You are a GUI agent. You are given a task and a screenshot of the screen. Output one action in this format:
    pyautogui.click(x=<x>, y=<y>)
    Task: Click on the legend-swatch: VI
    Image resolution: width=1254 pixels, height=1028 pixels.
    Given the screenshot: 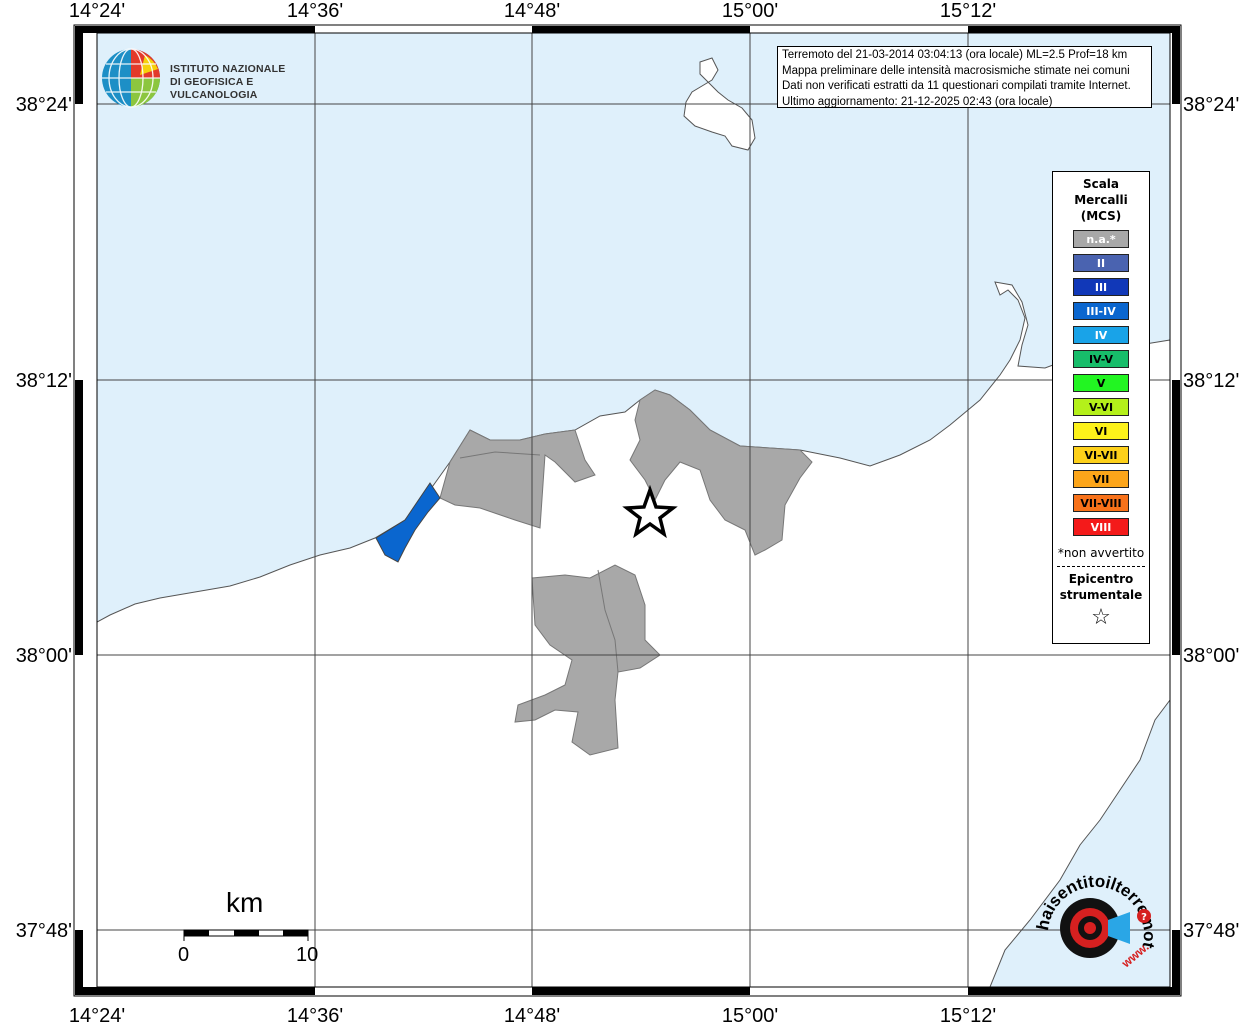 What is the action you would take?
    pyautogui.click(x=1101, y=431)
    